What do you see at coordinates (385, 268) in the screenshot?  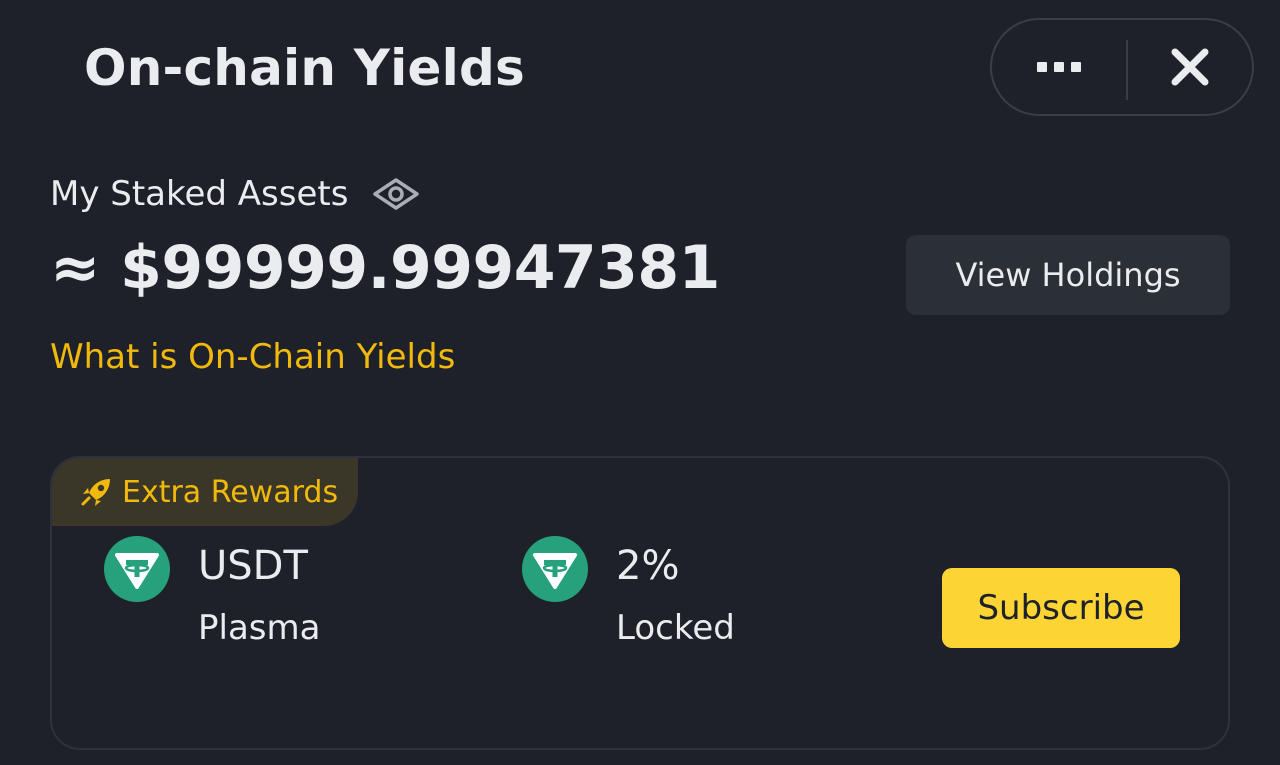 I see `staked-amount: ≈ $99999.99947381` at bounding box center [385, 268].